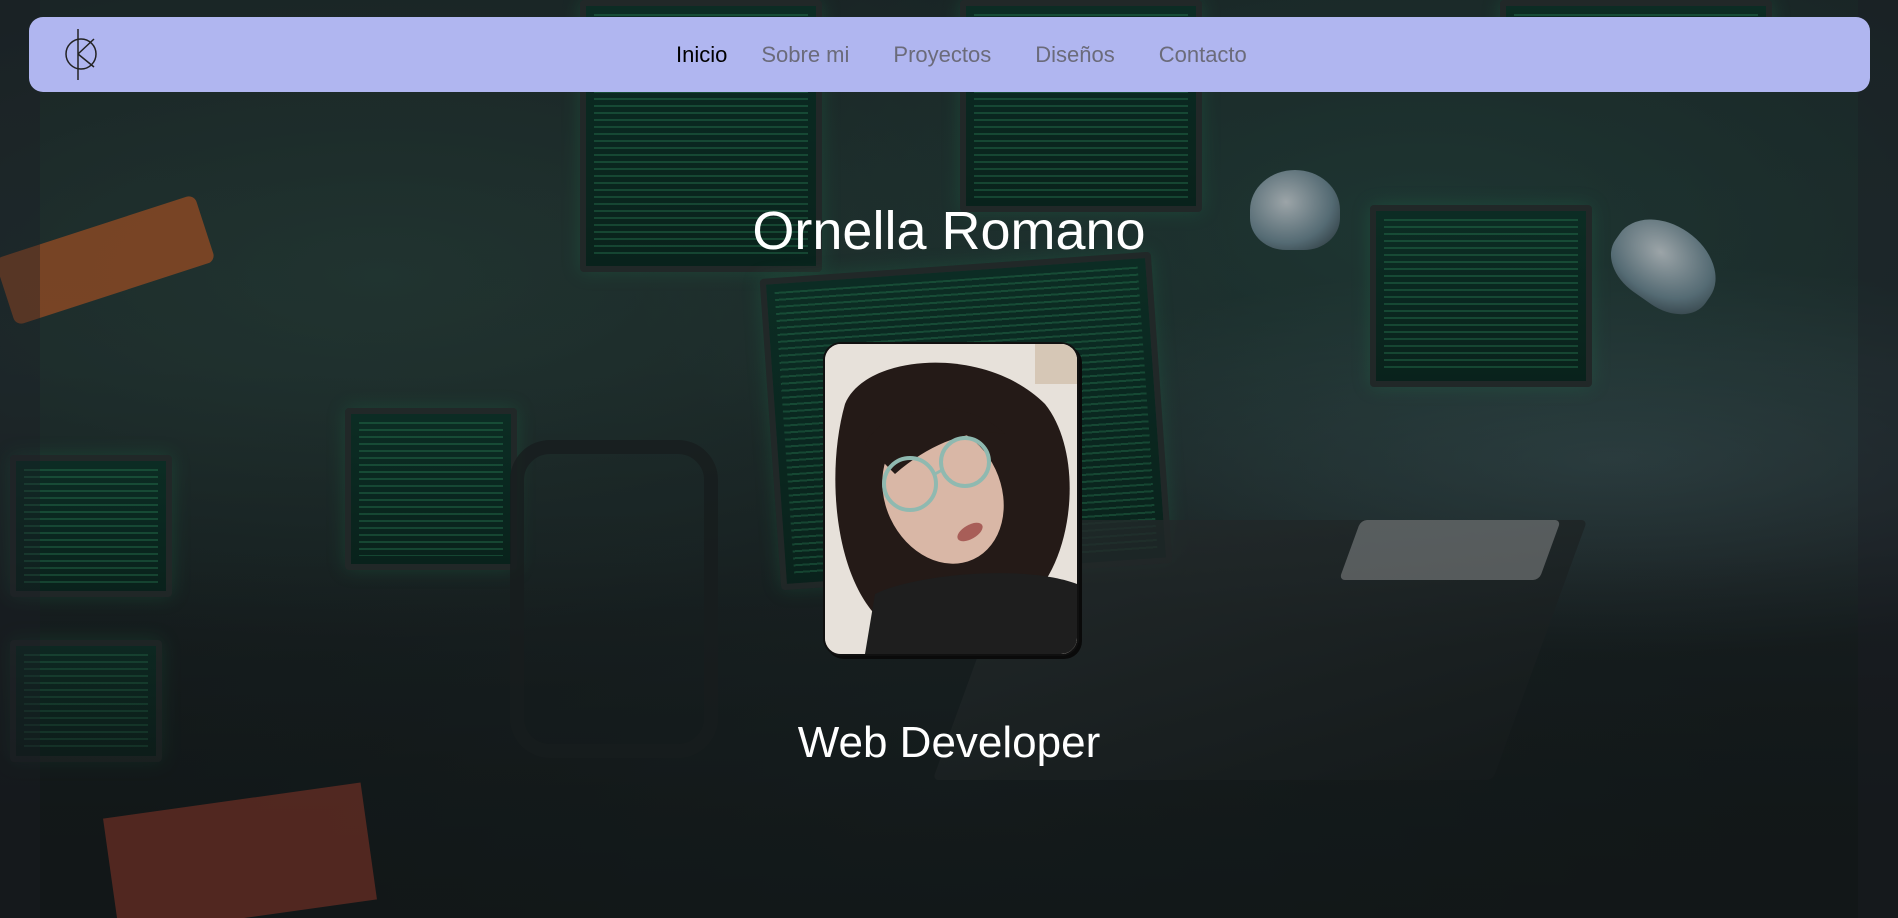 This screenshot has height=918, width=1898. Describe the element at coordinates (949, 231) in the screenshot. I see `hero-name: Ornella Romano` at that location.